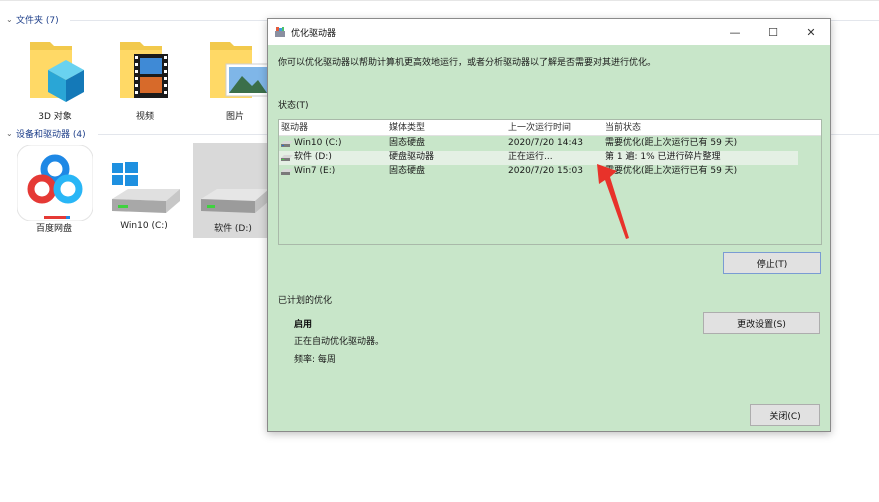  Describe the element at coordinates (663, 157) in the screenshot. I see `current-status: 第 1 遍: 1% 已进行碎片整理` at that location.